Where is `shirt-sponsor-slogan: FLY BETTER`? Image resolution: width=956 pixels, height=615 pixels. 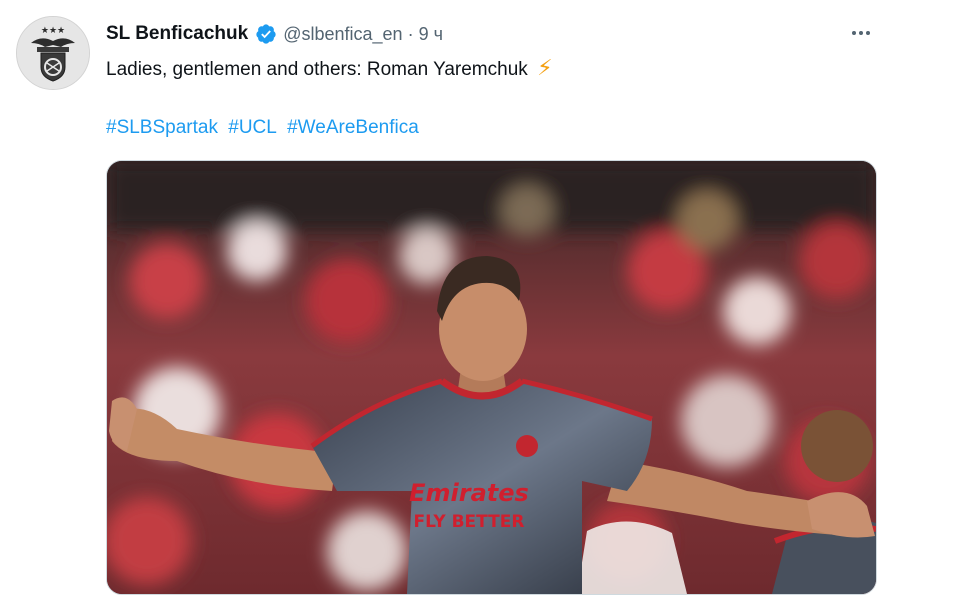
shirt-sponsor-slogan: FLY BETTER is located at coordinates (469, 522).